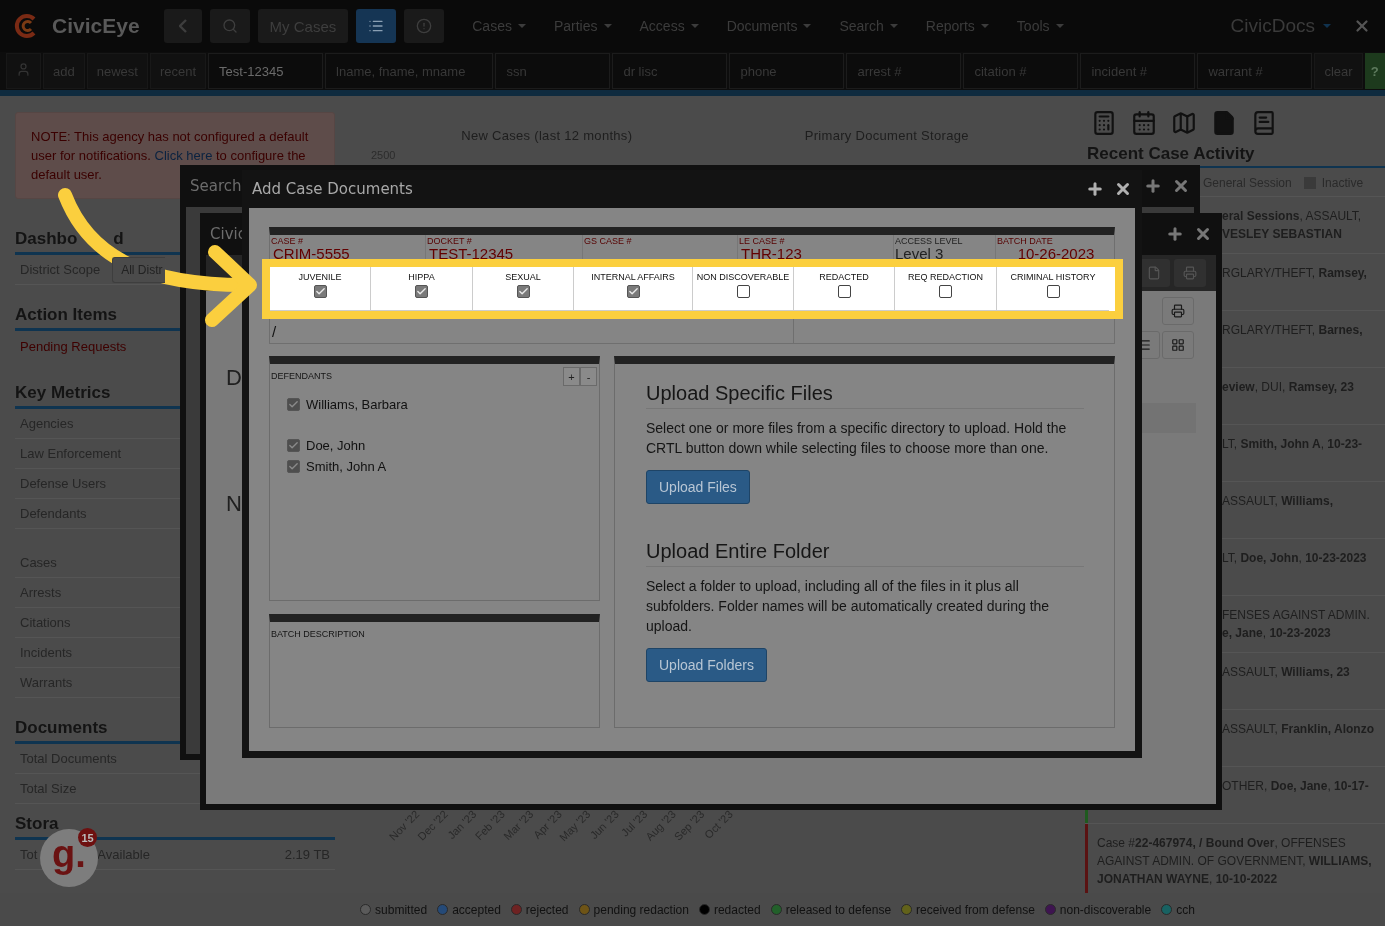  I want to click on panel-label: DEFENDANTS, so click(301, 376).